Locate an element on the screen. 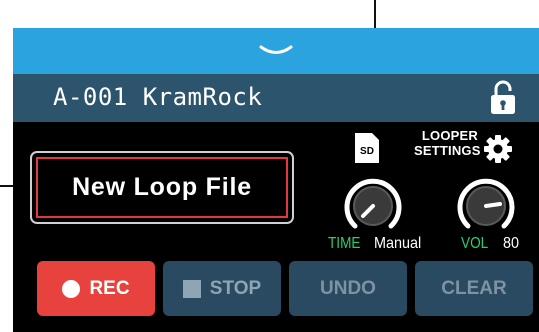 This screenshot has width=539, height=332. time-knob is located at coordinates (373, 206).